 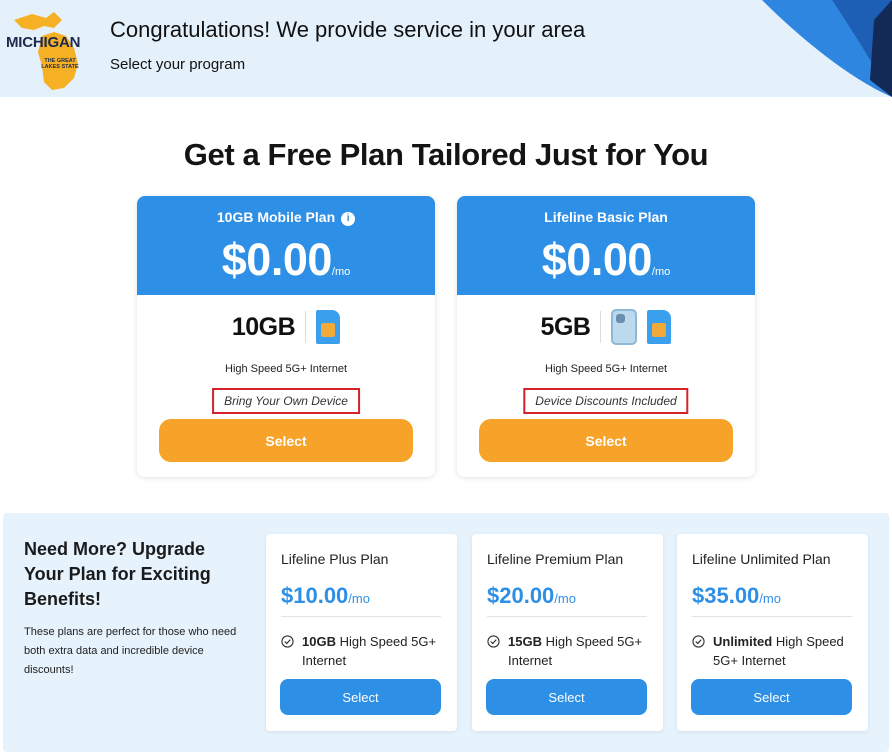 What do you see at coordinates (582, 651) in the screenshot?
I see `plan-feature-text: 15GB High Speed 5G+ Internet` at bounding box center [582, 651].